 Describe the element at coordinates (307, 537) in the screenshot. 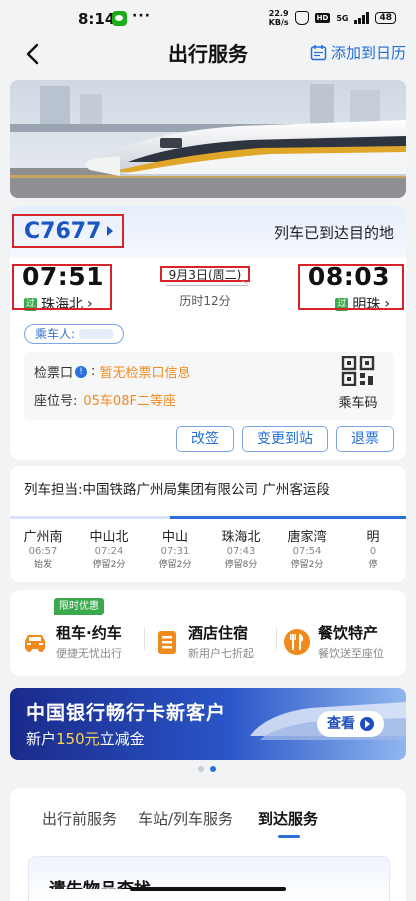

I see `stop-name: 唐家湾` at that location.